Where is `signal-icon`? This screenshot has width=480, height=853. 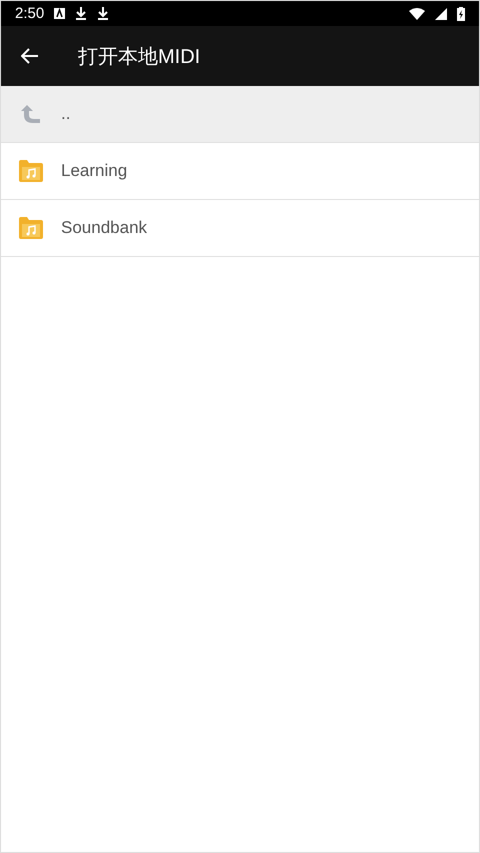
signal-icon is located at coordinates (441, 14).